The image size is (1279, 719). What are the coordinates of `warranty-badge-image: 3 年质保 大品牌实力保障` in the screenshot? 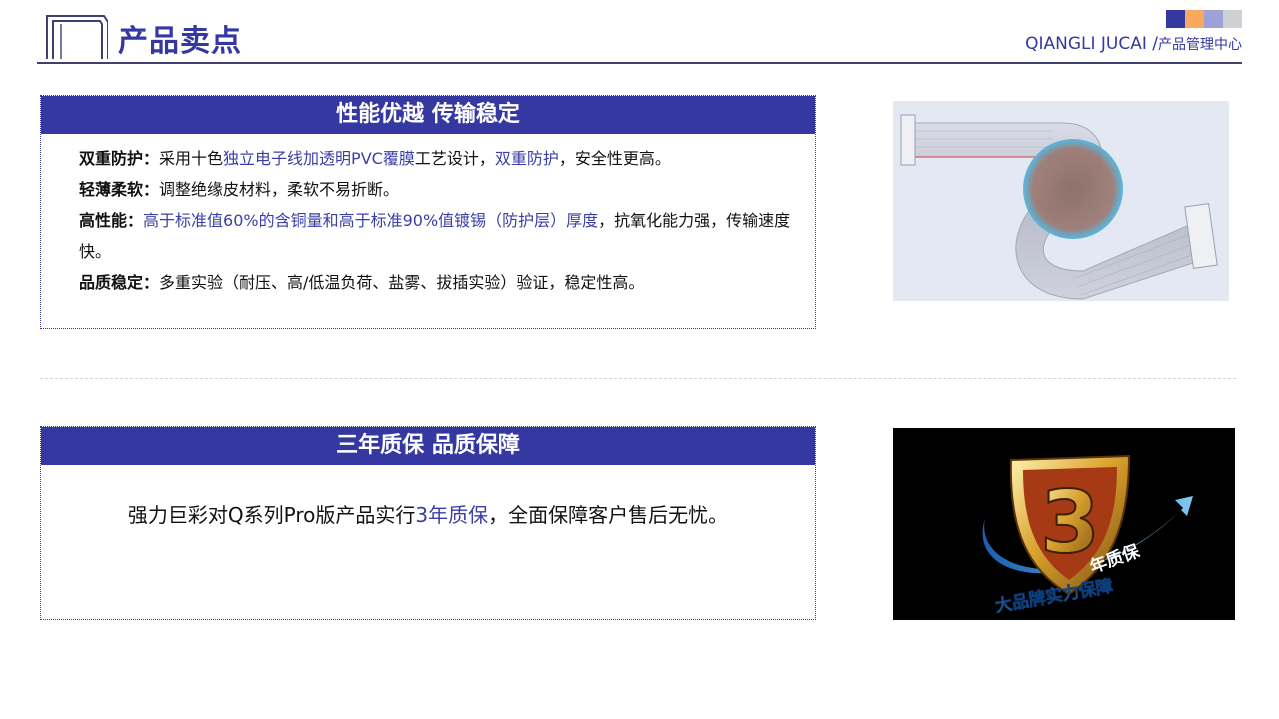 It's located at (1064, 524).